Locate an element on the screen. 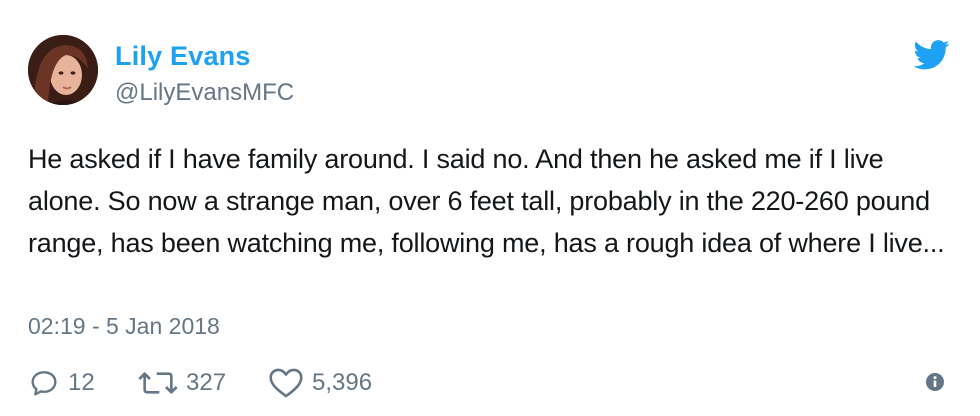 Image resolution: width=980 pixels, height=416 pixels. reply-icon is located at coordinates (44, 383).